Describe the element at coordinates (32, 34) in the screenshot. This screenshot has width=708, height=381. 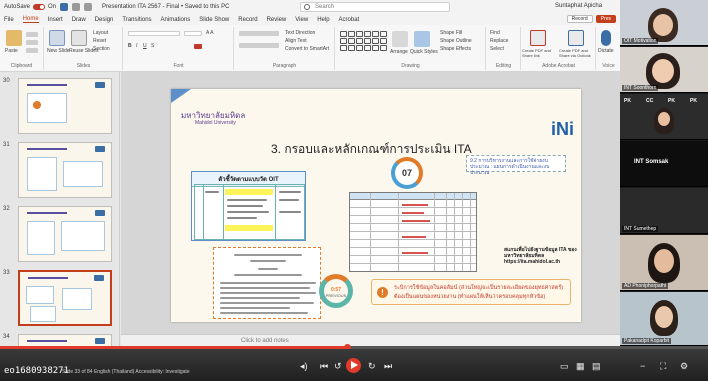
I see `cut-icon` at that location.